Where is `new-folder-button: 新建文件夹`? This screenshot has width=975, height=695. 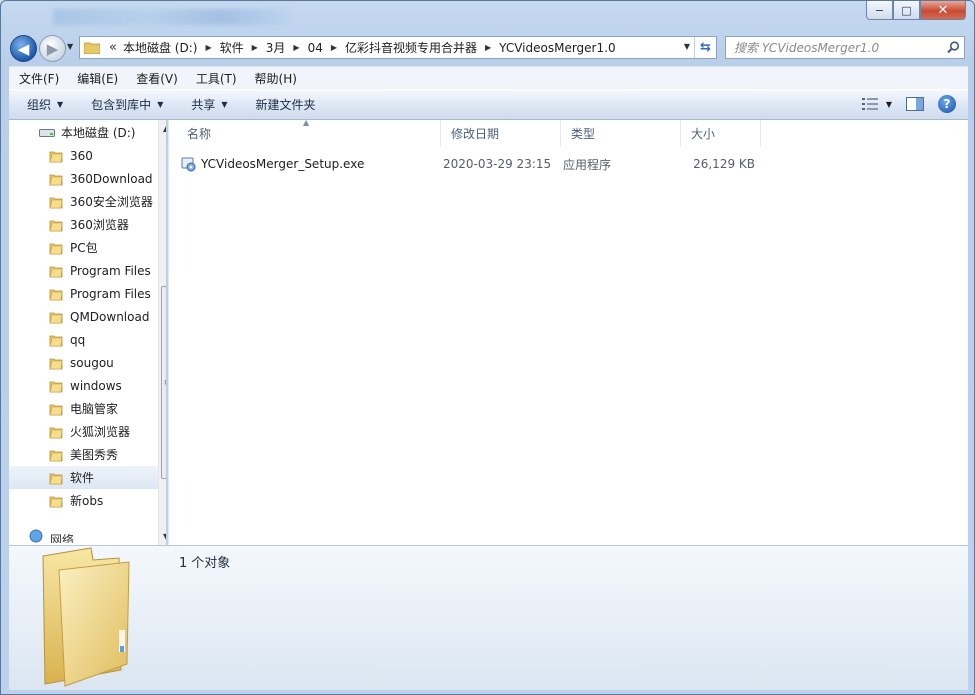 new-folder-button: 新建文件夹 is located at coordinates (282, 104).